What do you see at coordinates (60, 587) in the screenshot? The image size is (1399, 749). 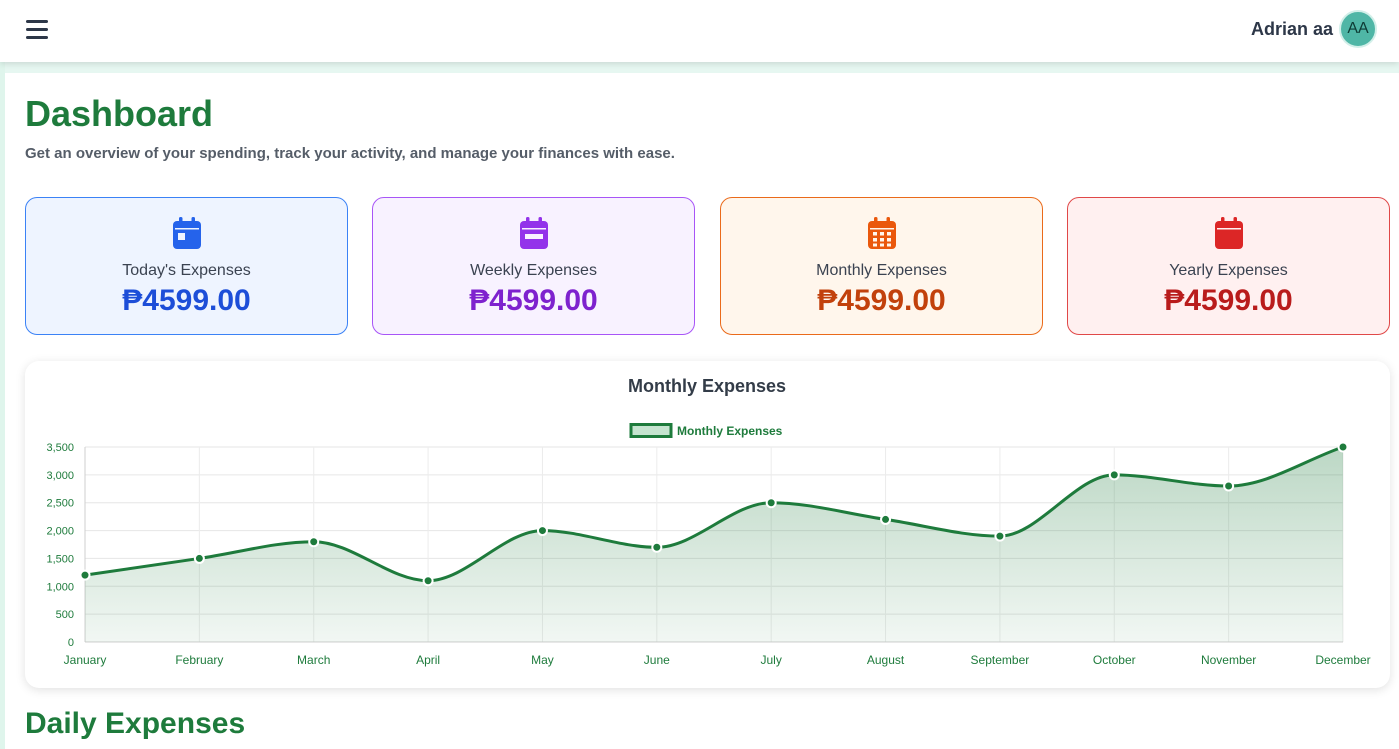 I see `y-tick-label: 1,000` at bounding box center [60, 587].